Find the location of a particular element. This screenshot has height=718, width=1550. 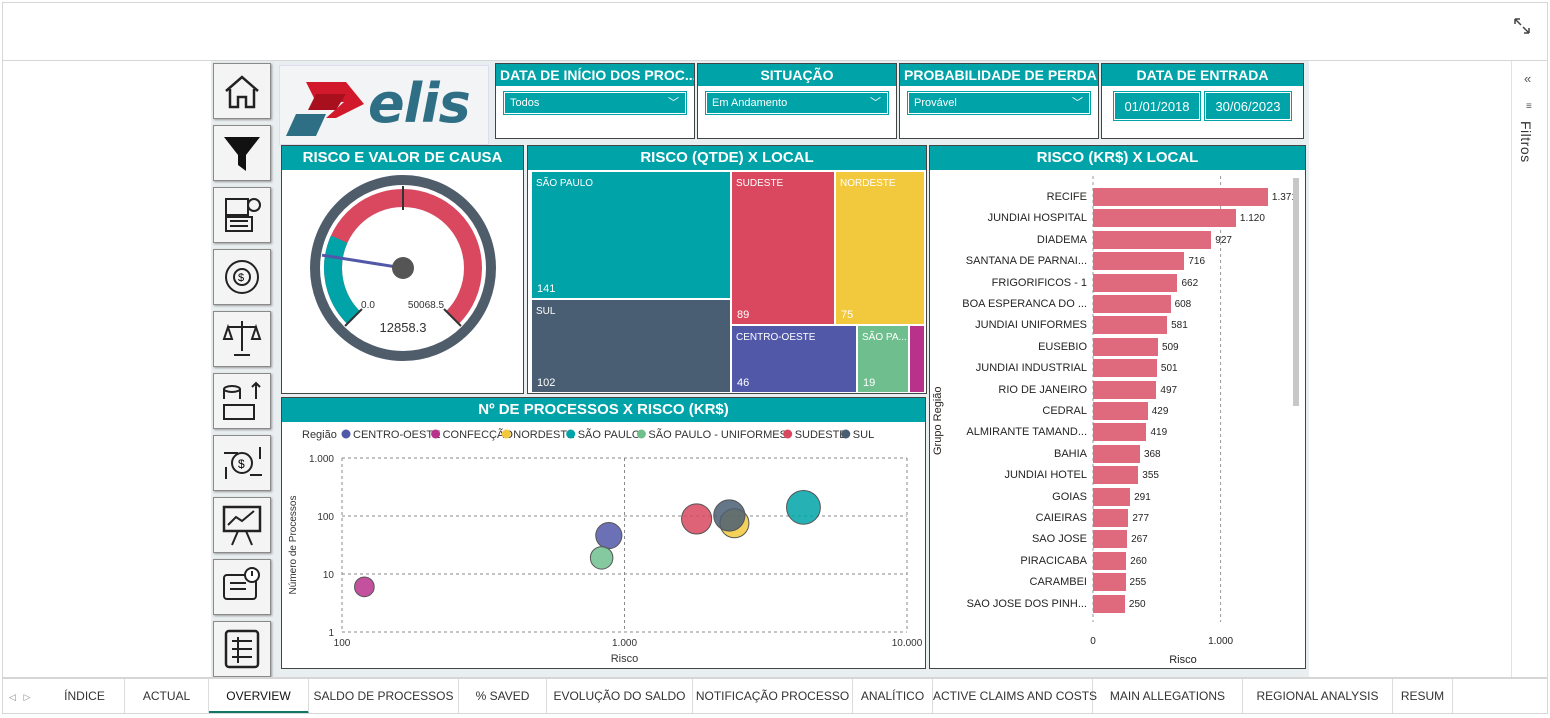

tab-actual: ACTUAL is located at coordinates (167, 696).